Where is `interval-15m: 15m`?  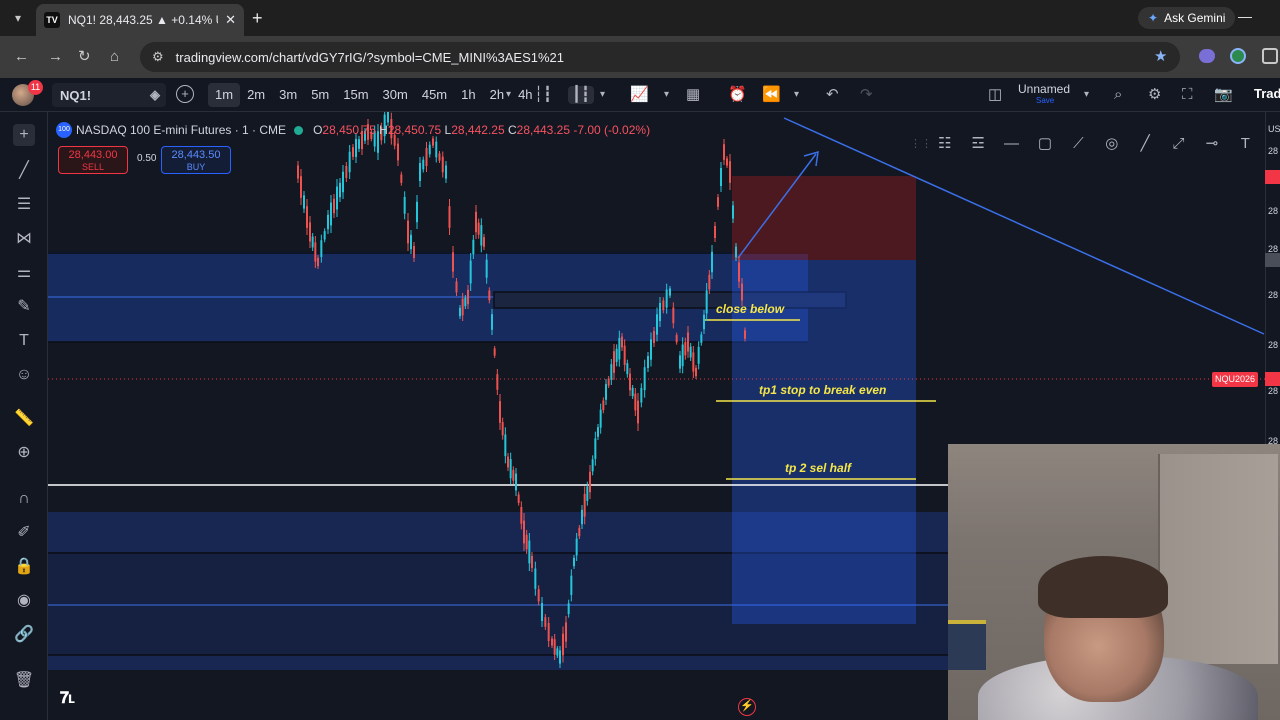 interval-15m: 15m is located at coordinates (355, 95).